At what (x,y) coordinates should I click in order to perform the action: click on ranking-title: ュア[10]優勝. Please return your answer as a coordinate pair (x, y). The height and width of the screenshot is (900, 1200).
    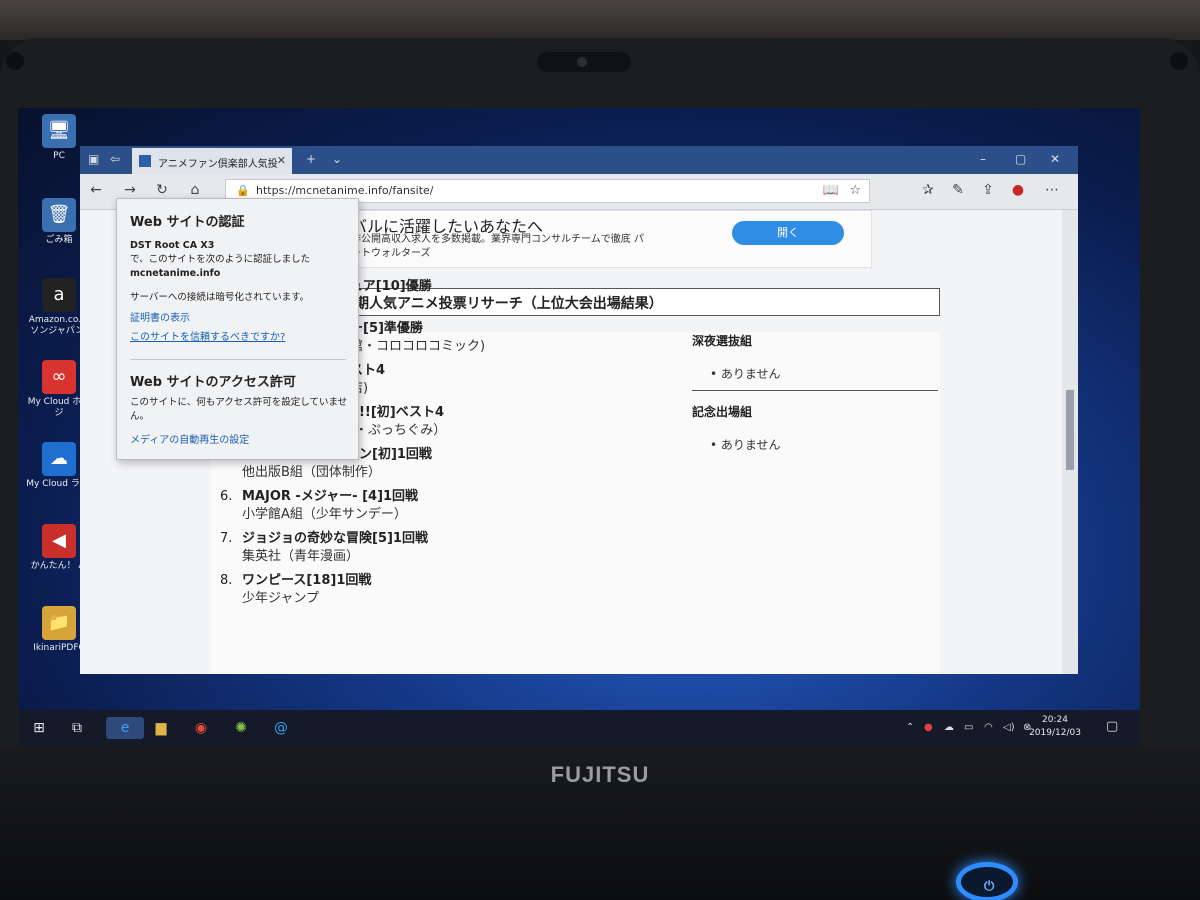
    Looking at the image, I should click on (391, 286).